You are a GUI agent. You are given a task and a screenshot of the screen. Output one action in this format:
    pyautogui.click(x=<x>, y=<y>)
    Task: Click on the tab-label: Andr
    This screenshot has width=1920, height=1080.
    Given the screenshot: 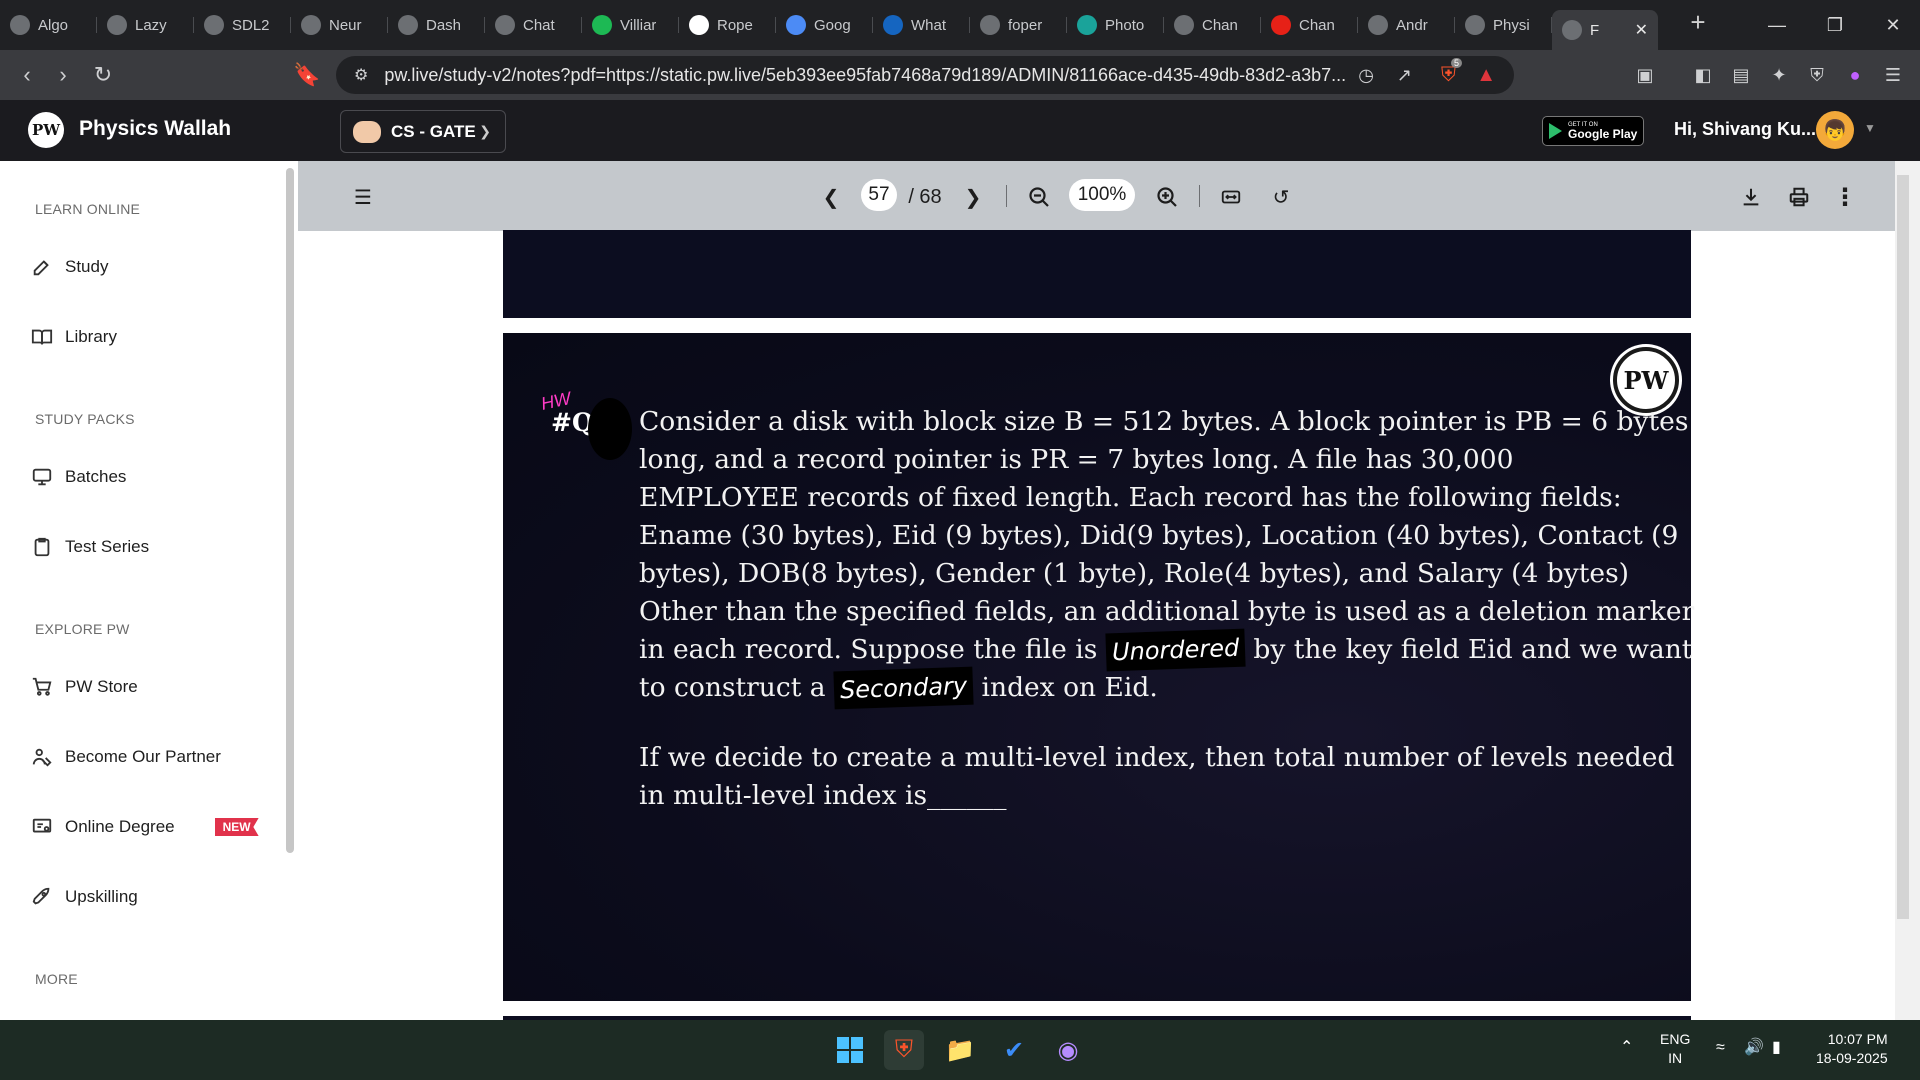 What is the action you would take?
    pyautogui.click(x=1412, y=25)
    